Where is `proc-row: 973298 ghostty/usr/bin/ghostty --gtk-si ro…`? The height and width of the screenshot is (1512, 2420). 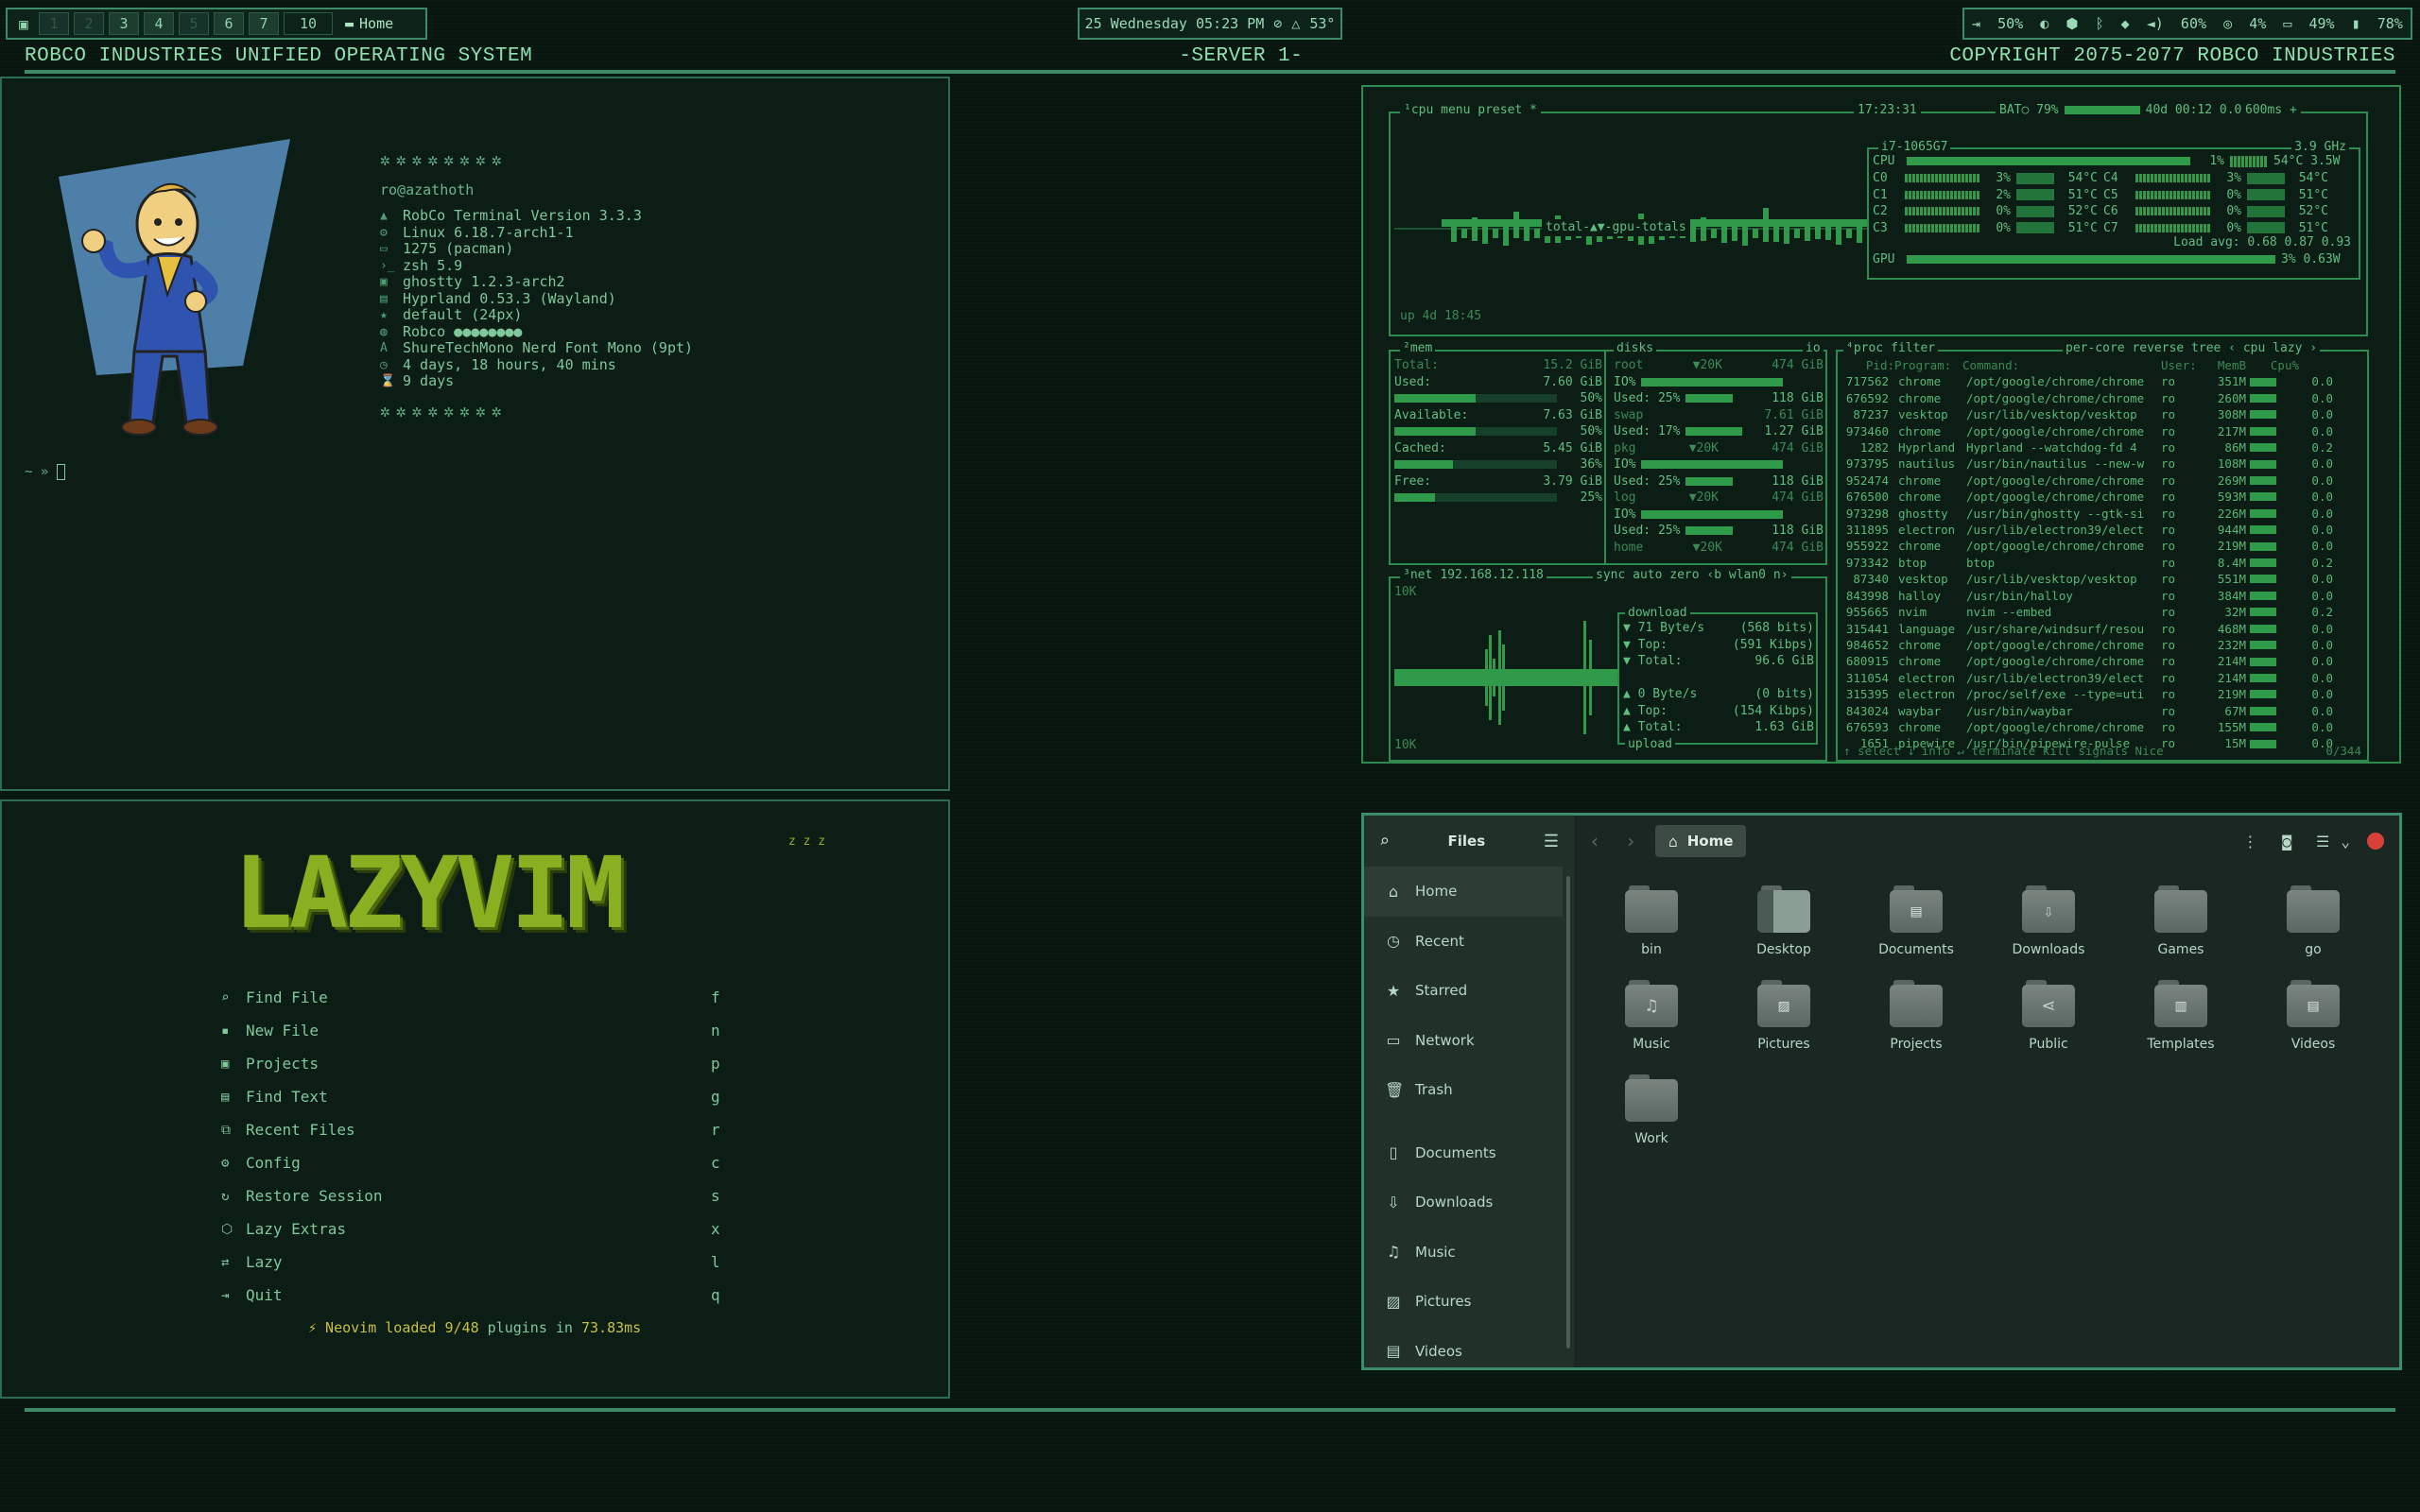
proc-row: 973298 ghostty/usr/bin/ghostty --gtk-si ro… is located at coordinates (2102, 514).